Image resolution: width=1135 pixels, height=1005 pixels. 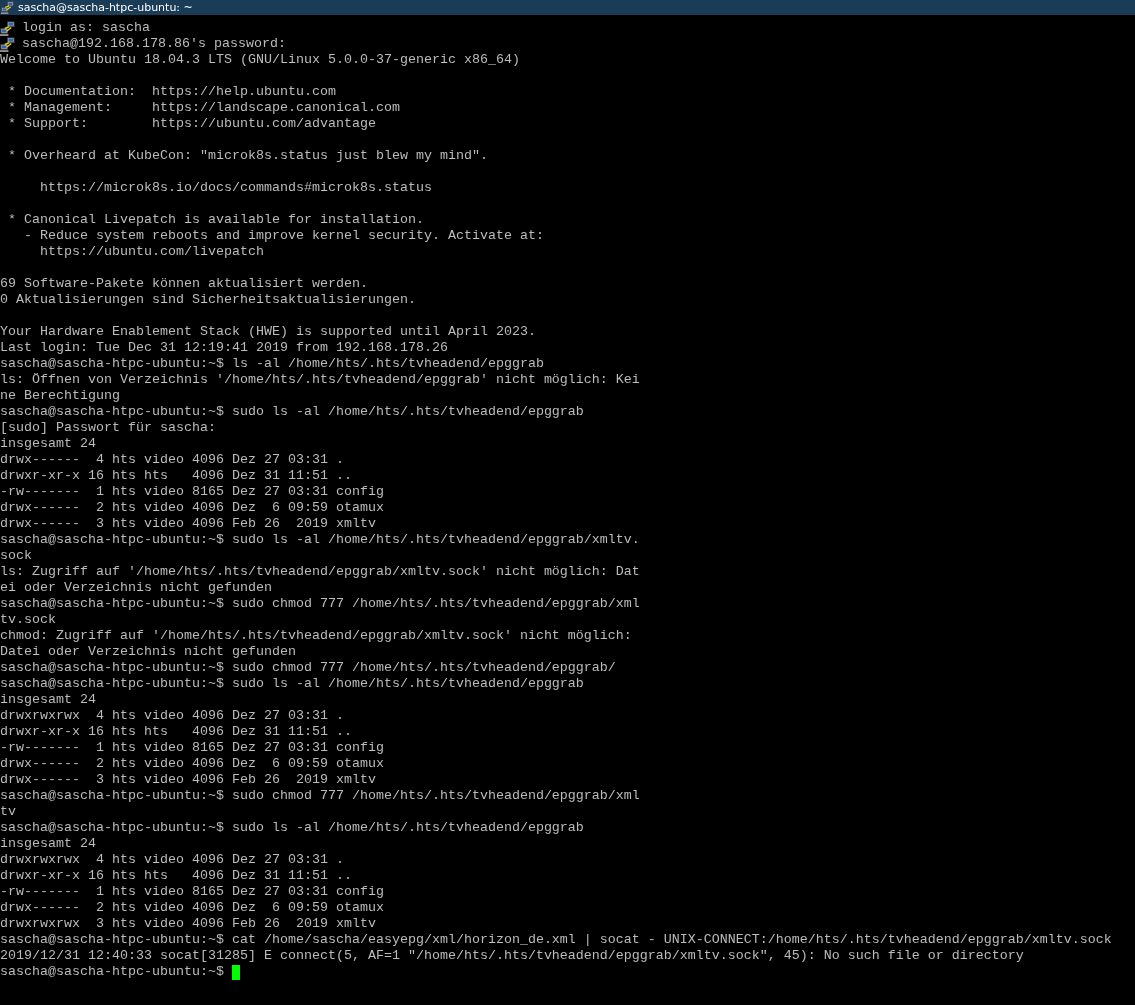 I want to click on terminal-line: sascha@sascha-htpc-ubuntu:~$ ls -al /home/hts/.hts/tvheadend/epggrab, so click(x=272, y=364).